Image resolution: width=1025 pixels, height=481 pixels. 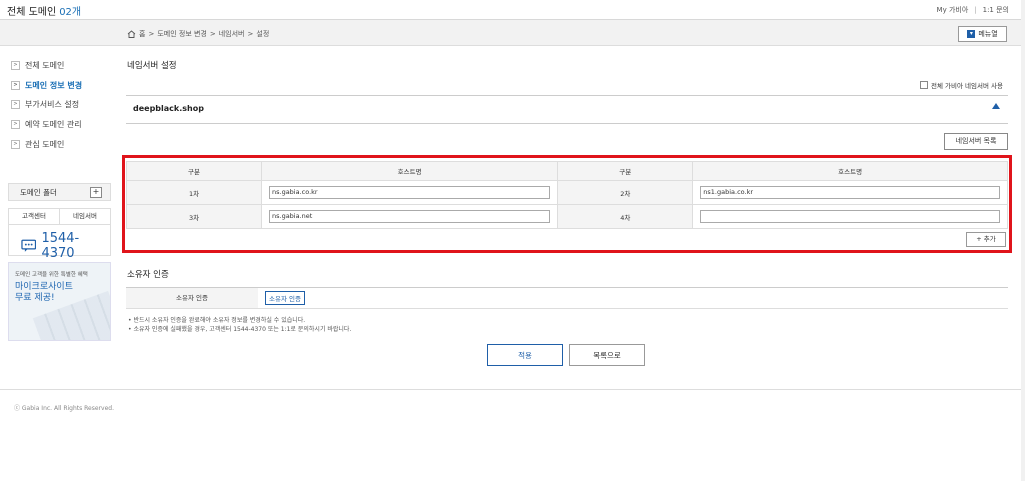 I want to click on promo-title-line-2: 무료 제공!, so click(x=35, y=298).